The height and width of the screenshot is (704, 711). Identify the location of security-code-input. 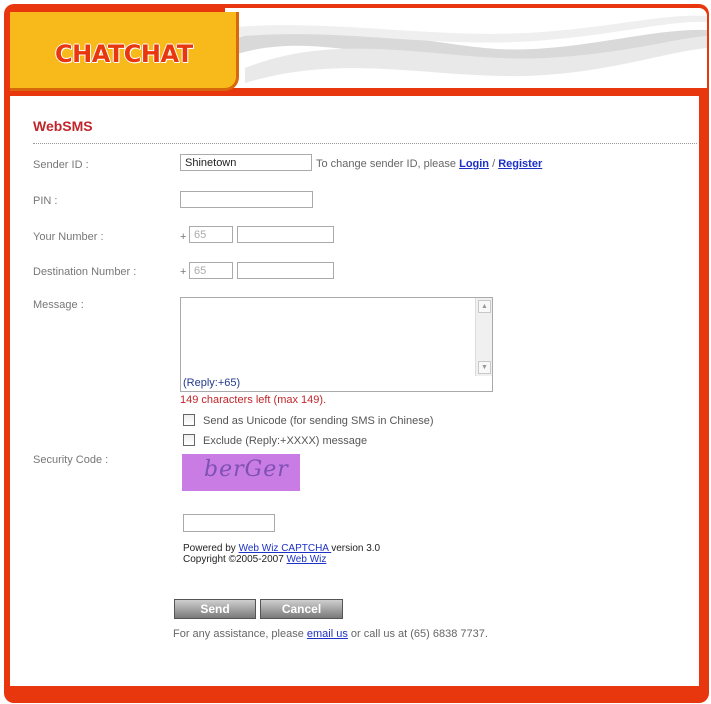
(229, 523).